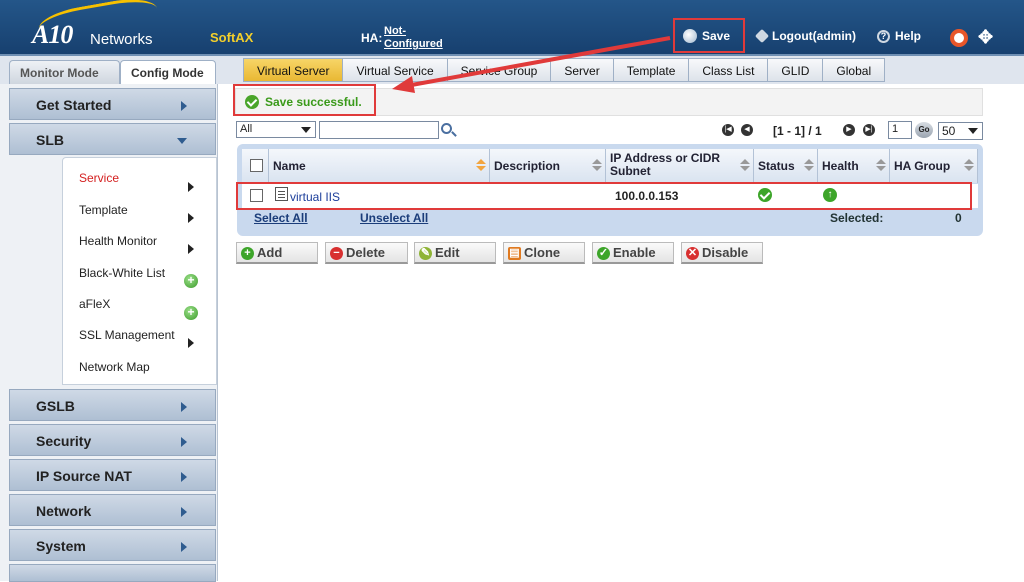 Image resolution: width=1024 pixels, height=582 pixels. What do you see at coordinates (814, 36) in the screenshot?
I see `logout-label: Logout(admin)` at bounding box center [814, 36].